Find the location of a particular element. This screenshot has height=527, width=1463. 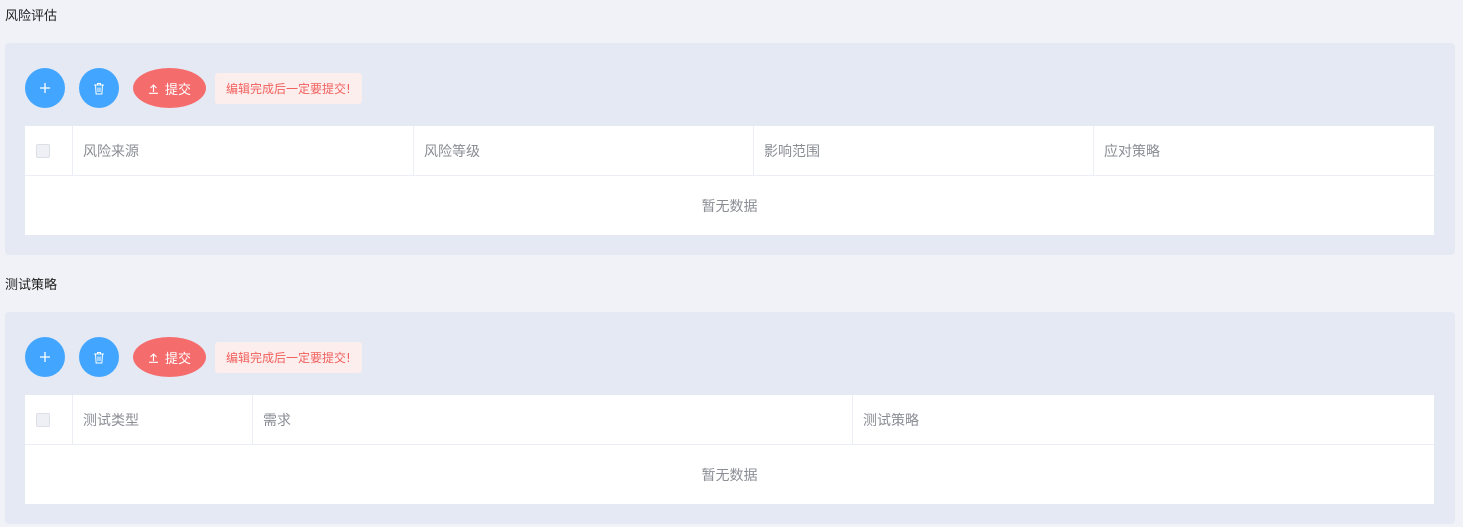

table-header: 风险来源 风险等级 影响范围 应对策略 is located at coordinates (729, 151).